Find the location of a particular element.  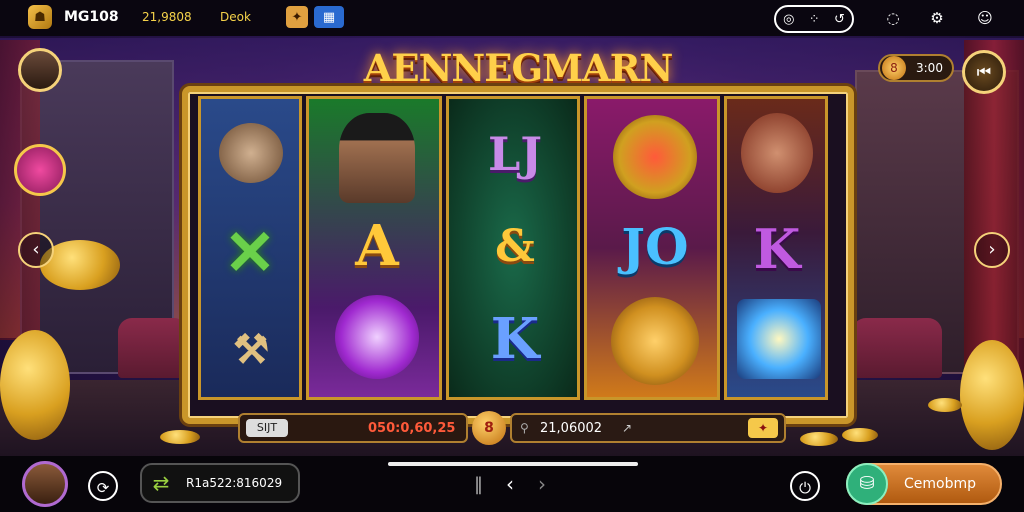

coin-counter: 8 3:00 is located at coordinates (916, 68).